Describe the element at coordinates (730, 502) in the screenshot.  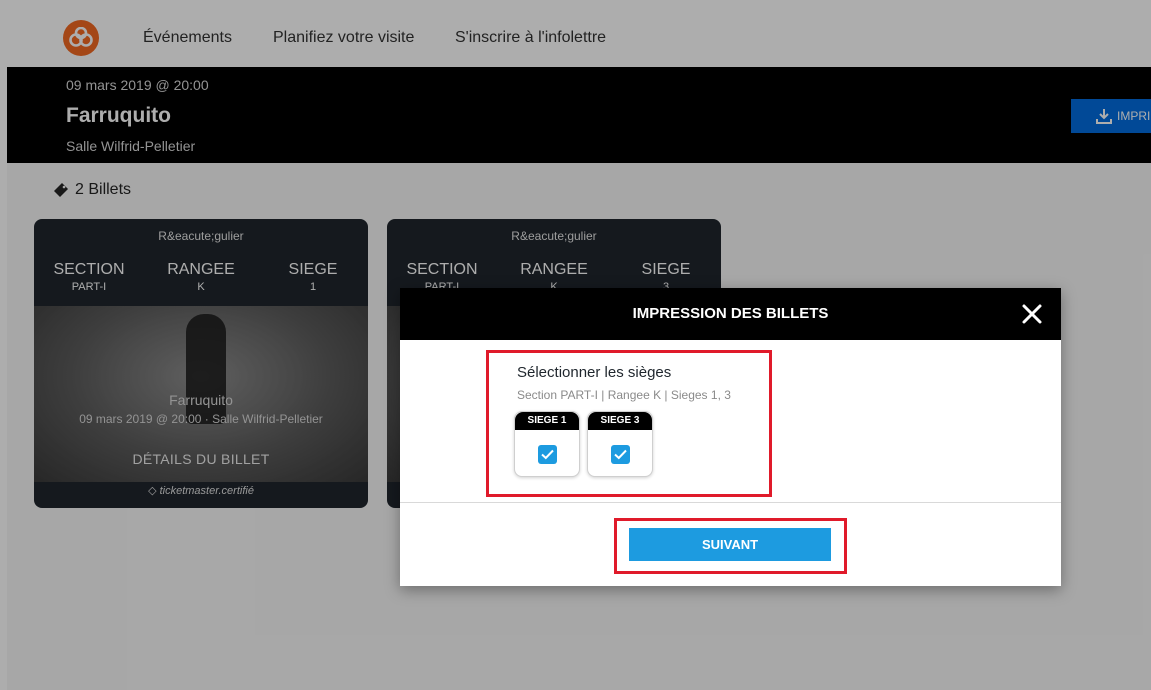
I see `modal-divider` at that location.